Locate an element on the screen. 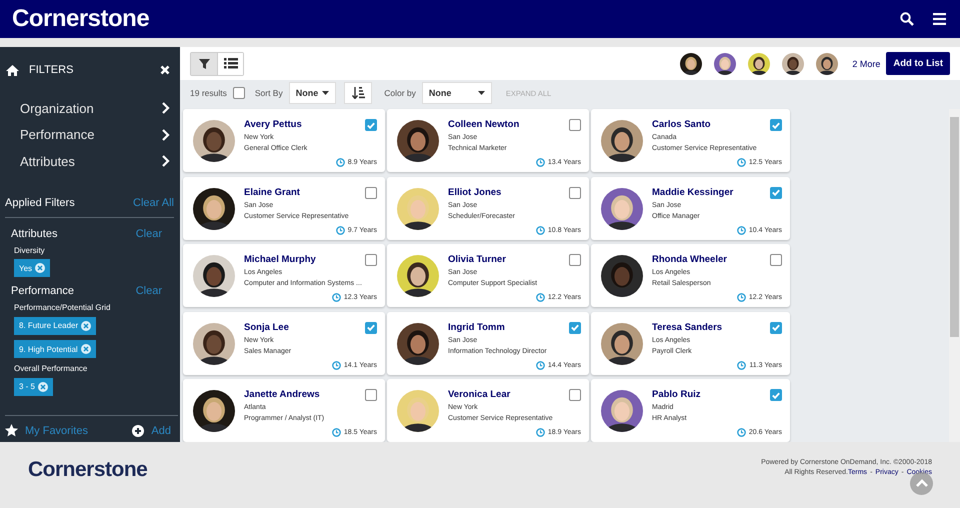 The width and height of the screenshot is (960, 508). person-name: Carlos Santo is located at coordinates (681, 124).